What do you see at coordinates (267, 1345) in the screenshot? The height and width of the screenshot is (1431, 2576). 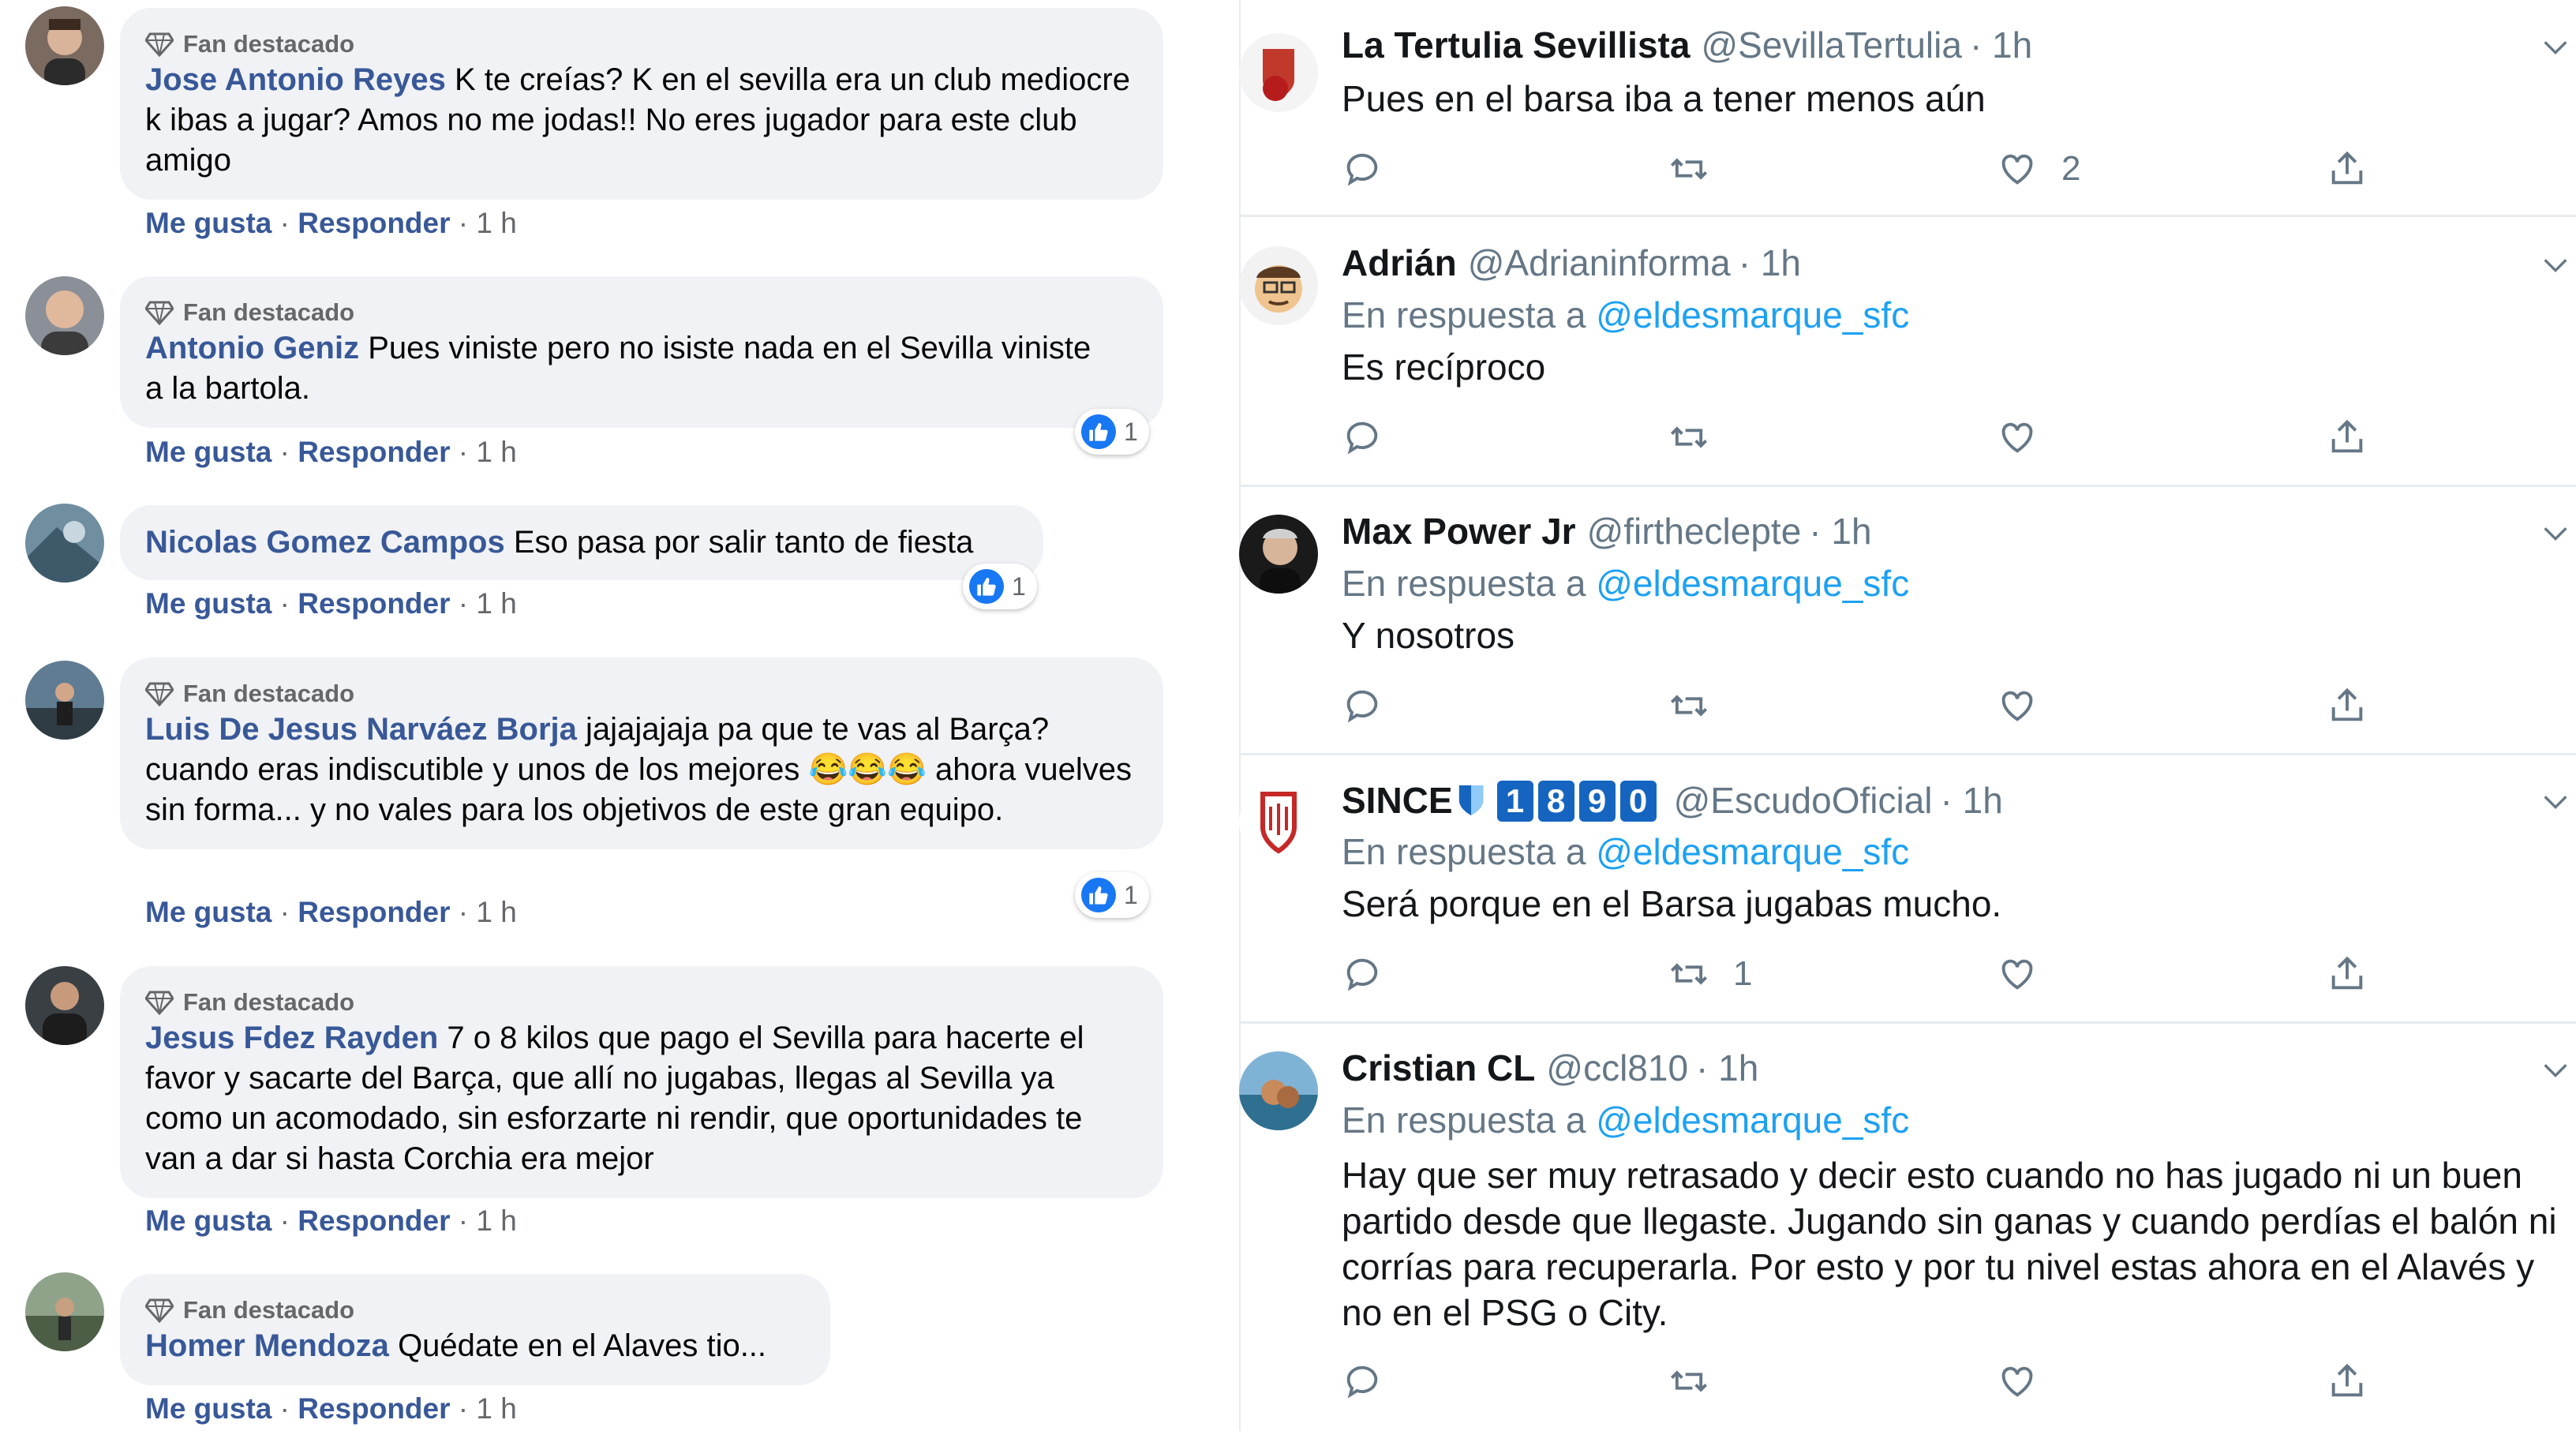 I see `comment-author: Homer Mendoza` at bounding box center [267, 1345].